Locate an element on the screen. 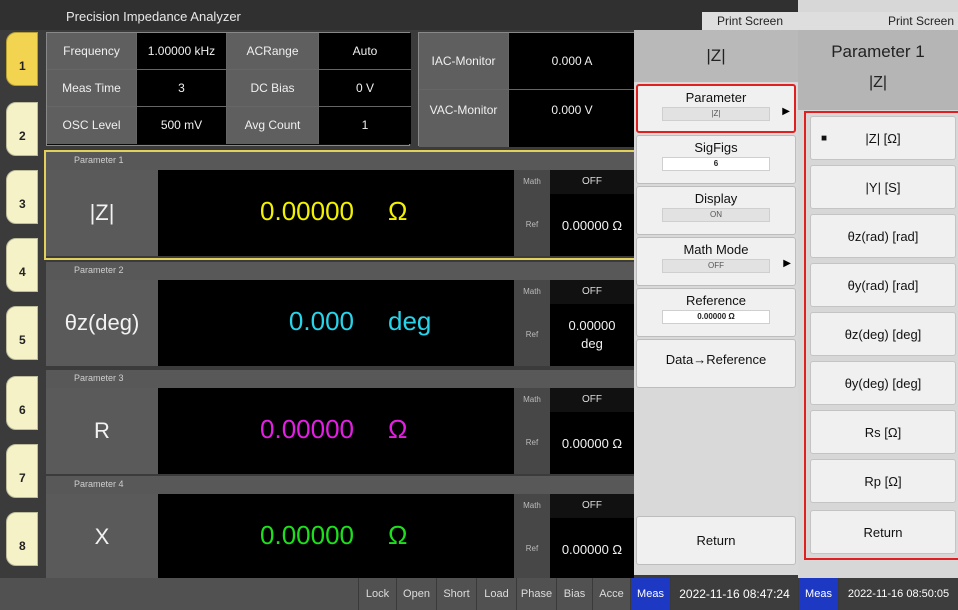 This screenshot has height=610, width=958. meas-indicator: Meas is located at coordinates (650, 594).